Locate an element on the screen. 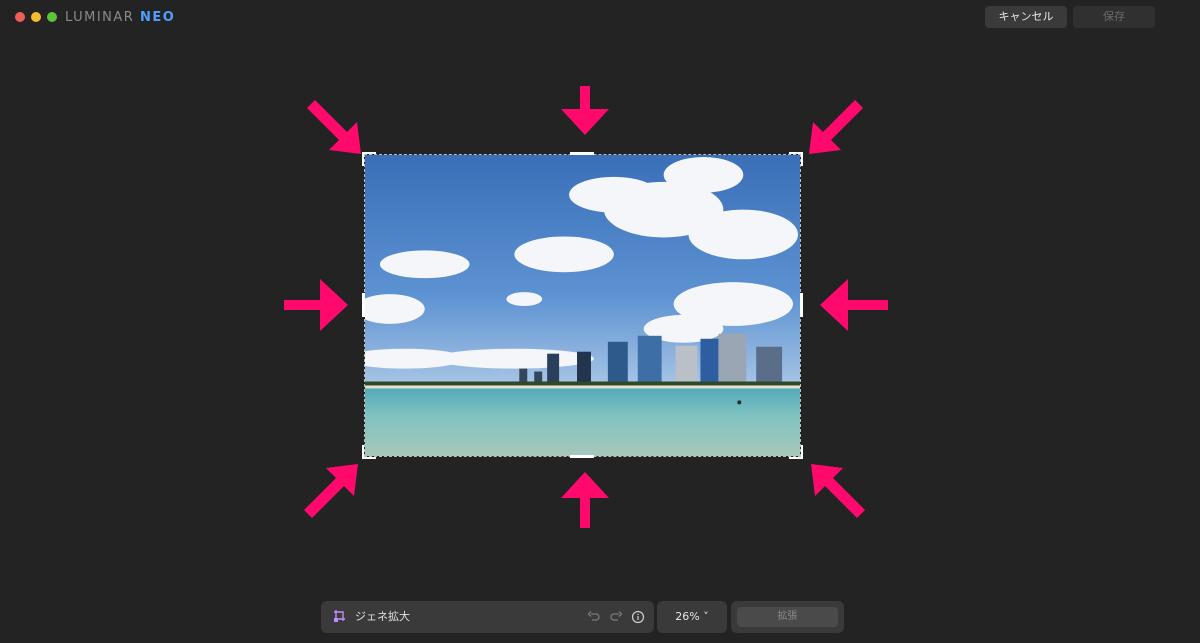  undo-icon is located at coordinates (594, 617).